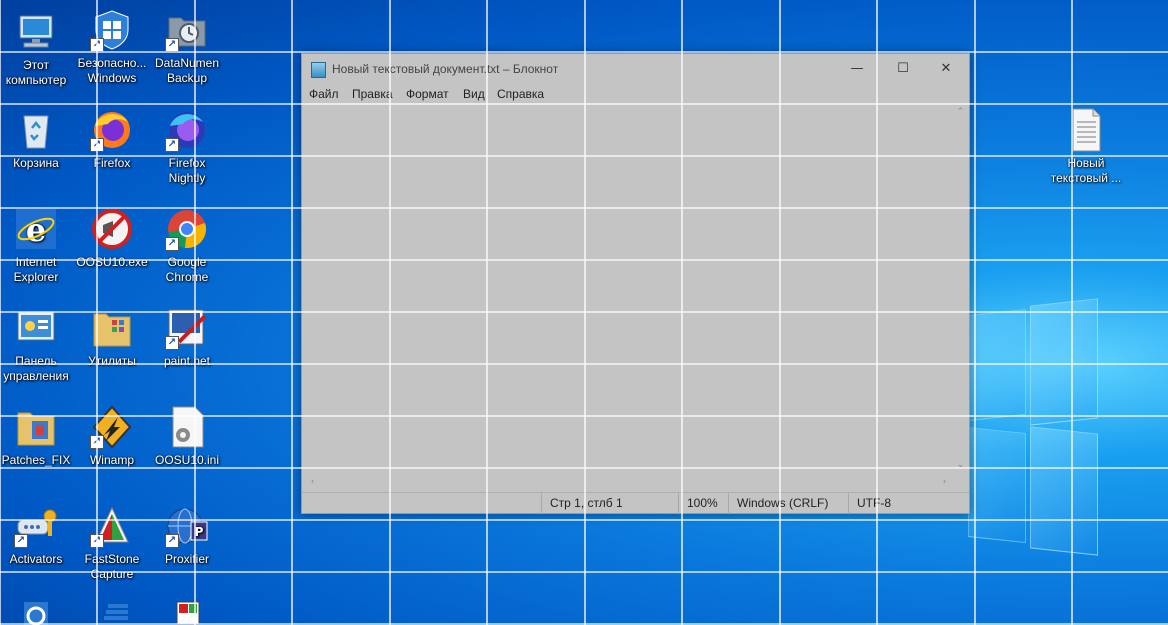  I want to click on status-cursor-position: Стр 1, стлб 1, so click(612, 503).